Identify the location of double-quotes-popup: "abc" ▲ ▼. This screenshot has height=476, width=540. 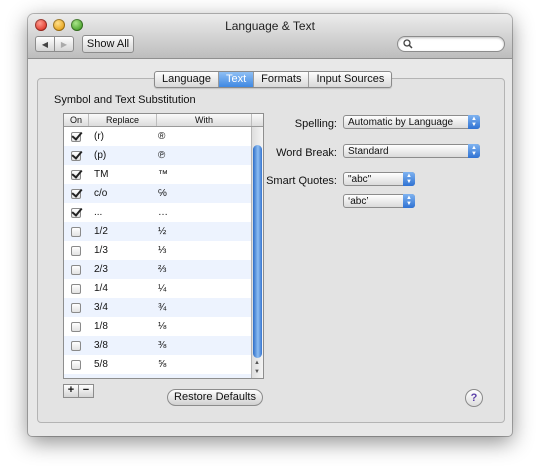
(379, 179).